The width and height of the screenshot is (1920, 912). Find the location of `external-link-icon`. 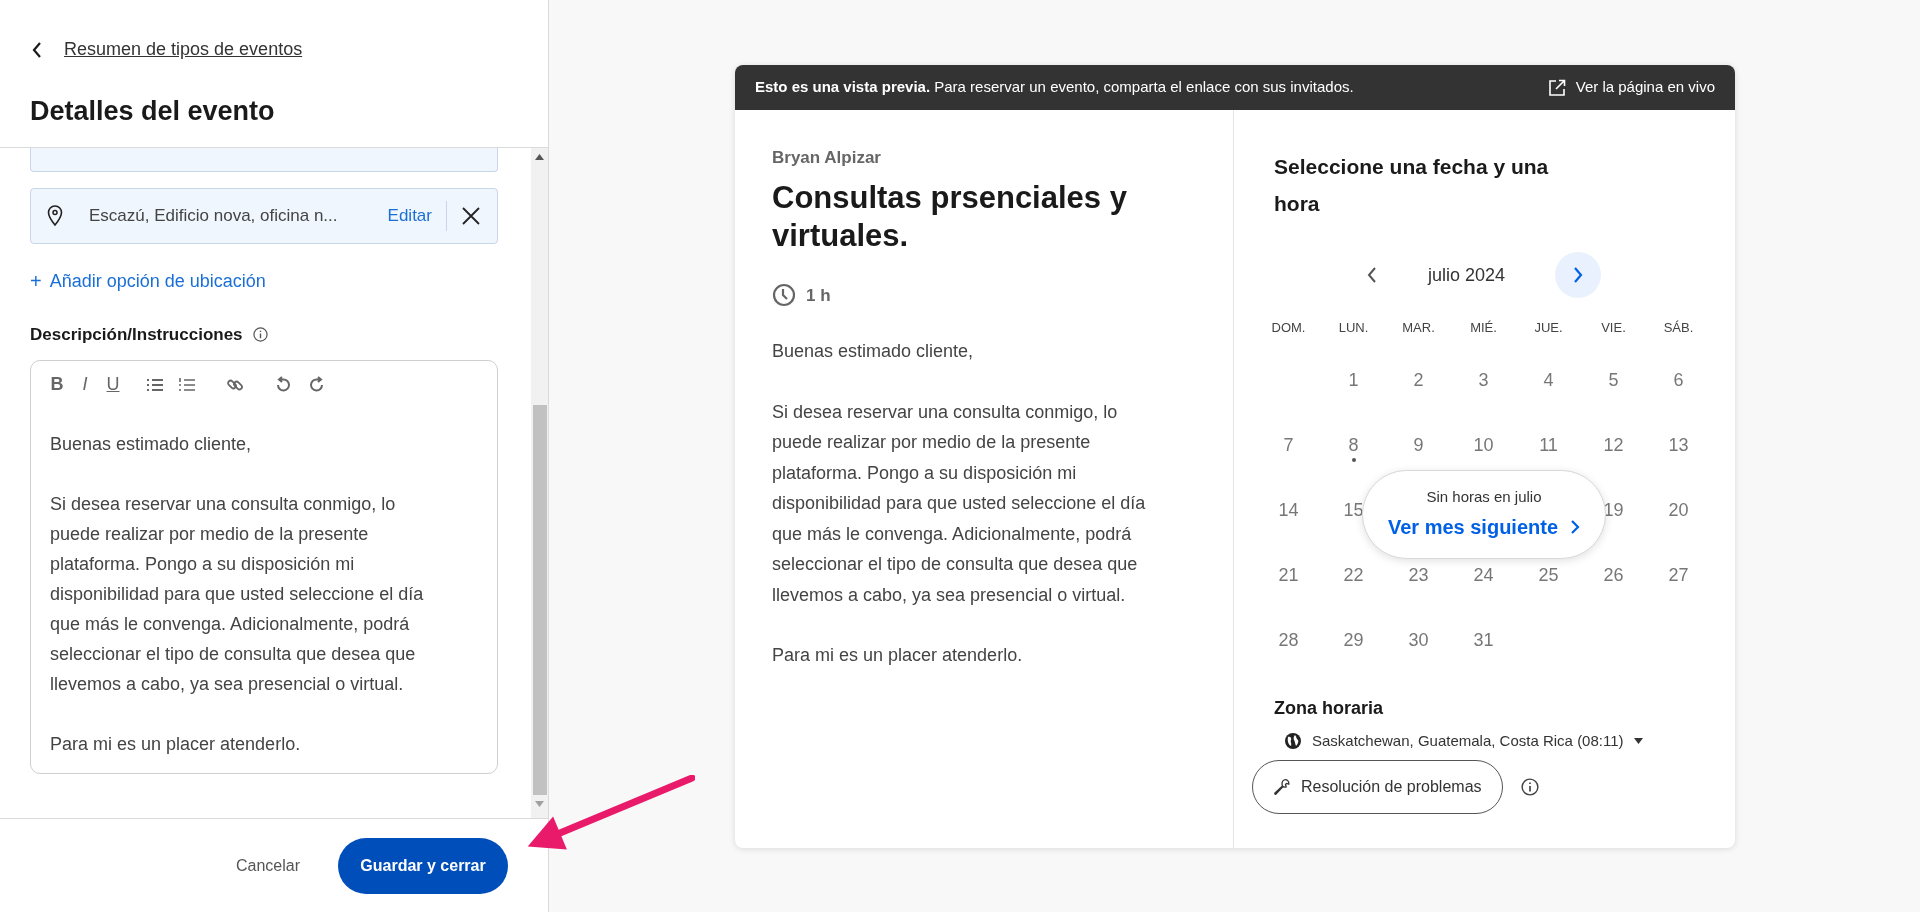

external-link-icon is located at coordinates (1556, 87).